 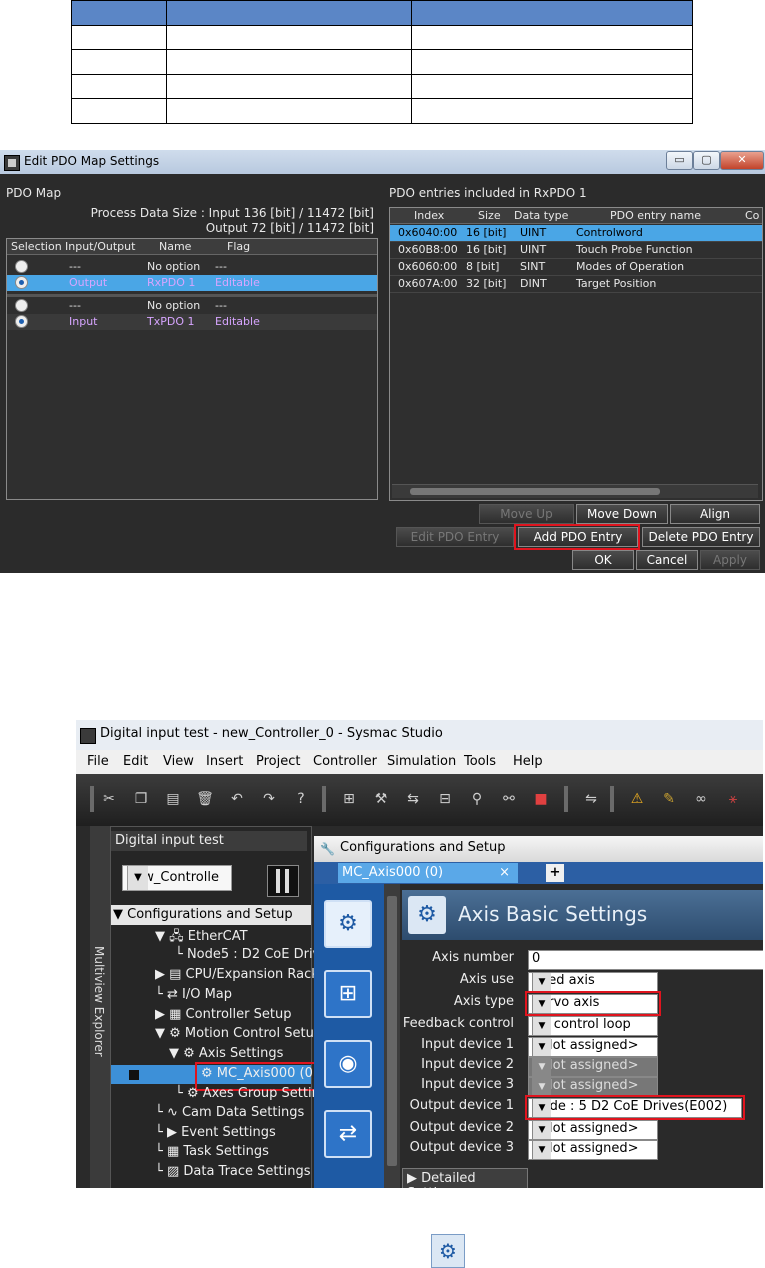 I want to click on menu-tools: Tools, so click(x=480, y=761).